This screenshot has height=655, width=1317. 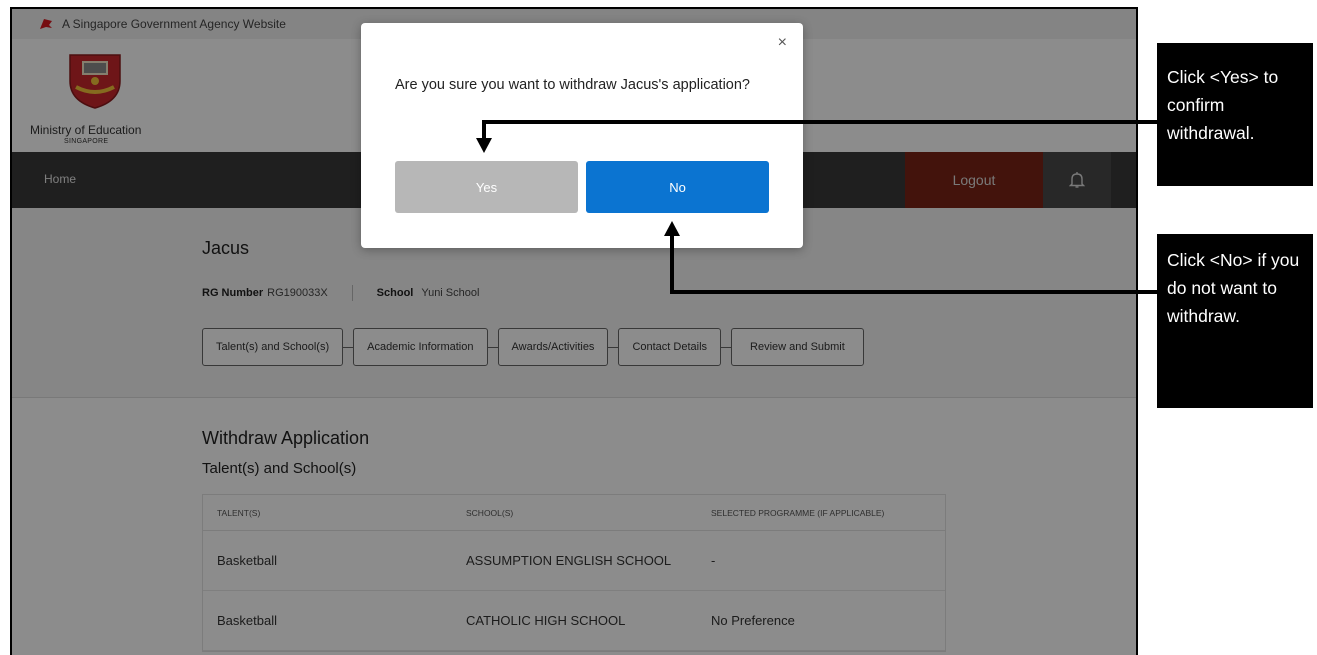 I want to click on callout-yes: Click <Yes> to confirm withdrawal., so click(x=1235, y=114).